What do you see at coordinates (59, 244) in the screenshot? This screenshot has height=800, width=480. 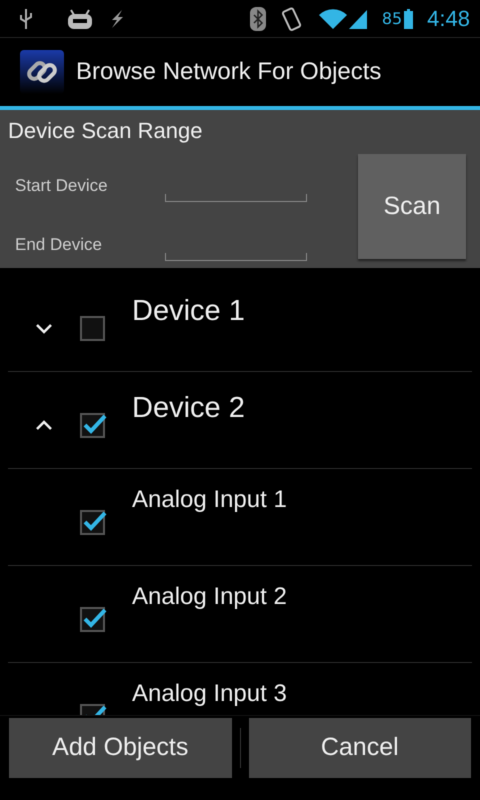 I see `field-label: End Device` at bounding box center [59, 244].